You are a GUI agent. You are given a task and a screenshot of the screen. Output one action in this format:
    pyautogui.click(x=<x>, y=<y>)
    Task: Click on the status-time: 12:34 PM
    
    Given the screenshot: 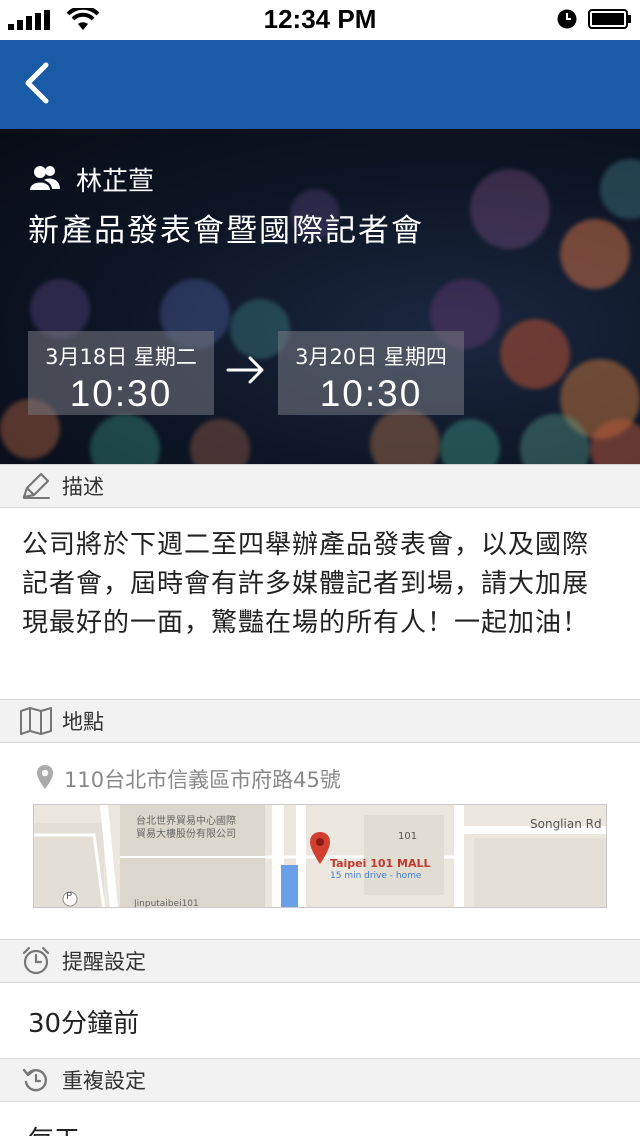 What is the action you would take?
    pyautogui.click(x=320, y=19)
    